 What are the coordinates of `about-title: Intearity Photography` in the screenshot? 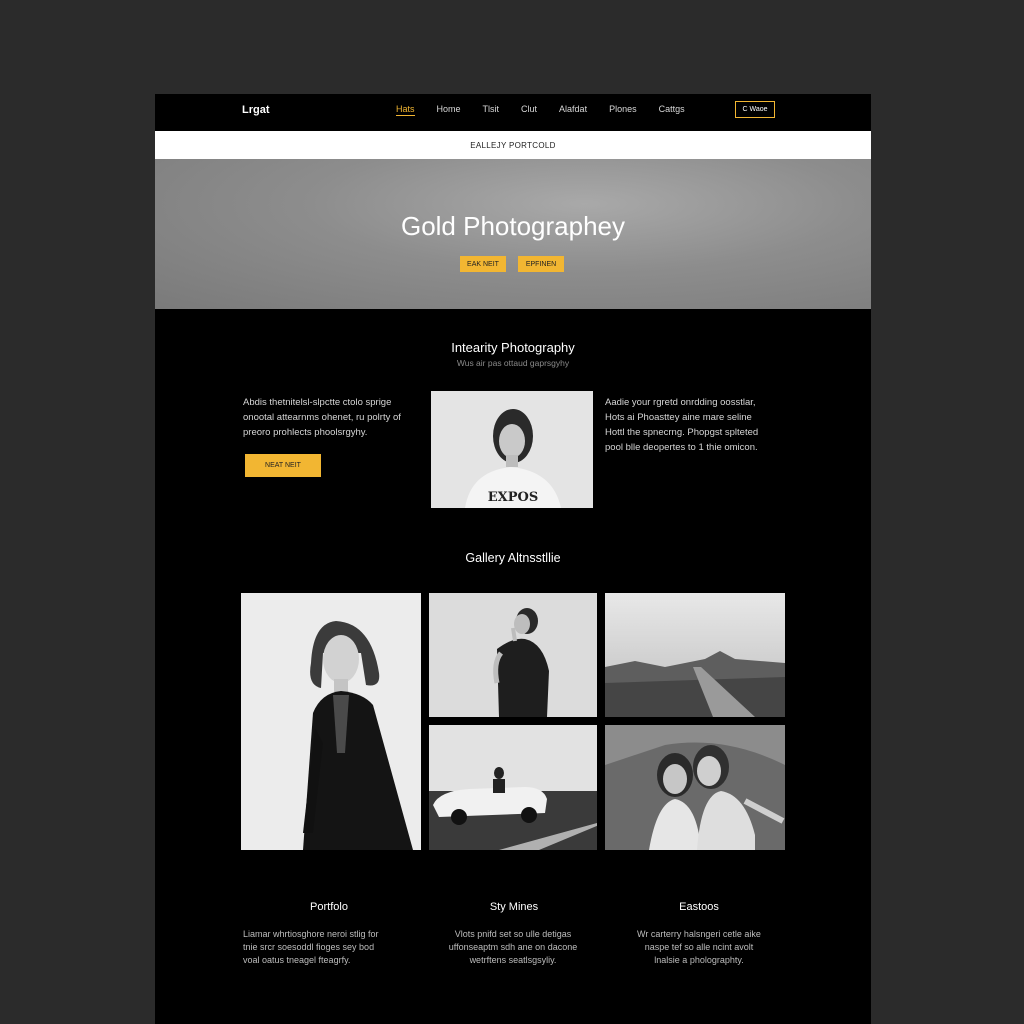 It's located at (513, 347).